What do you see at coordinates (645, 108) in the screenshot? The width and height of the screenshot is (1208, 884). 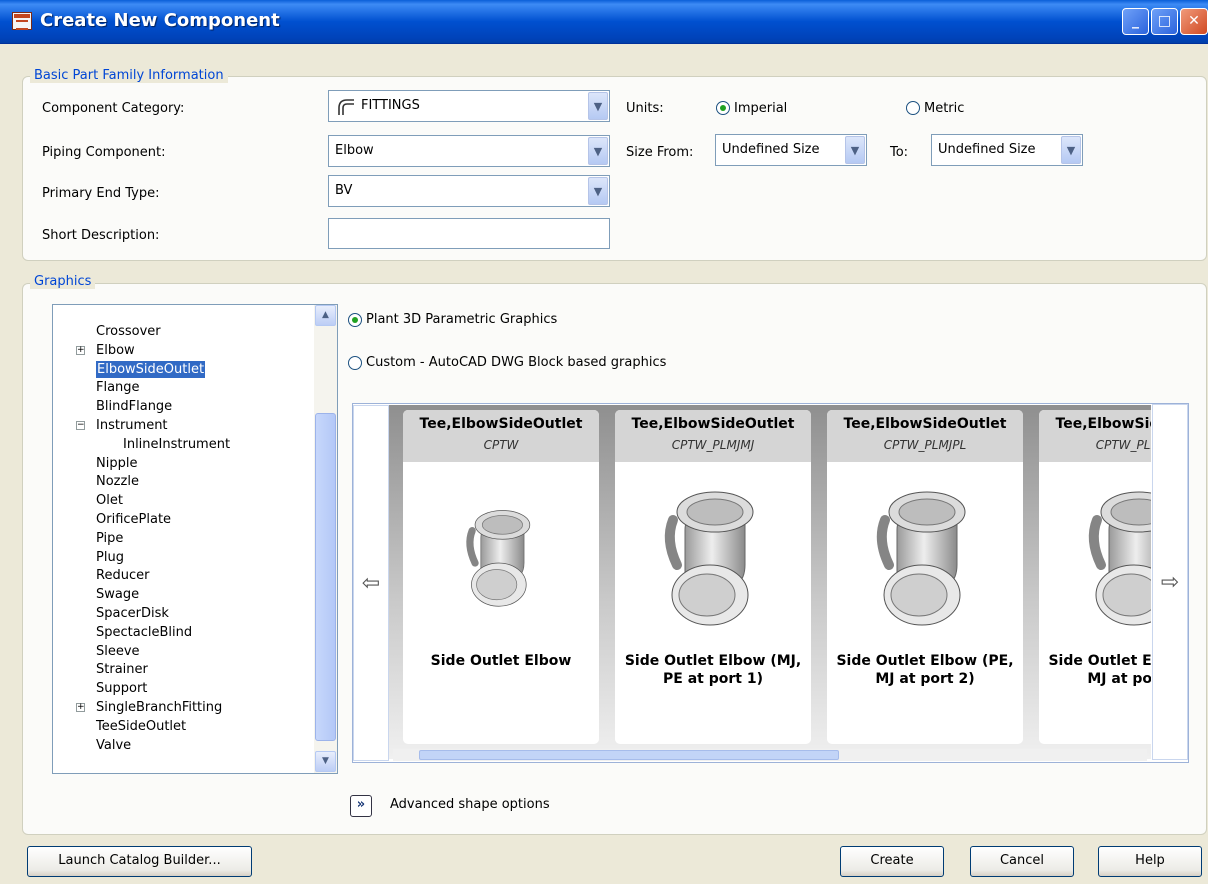 I see `units-label: Units:` at bounding box center [645, 108].